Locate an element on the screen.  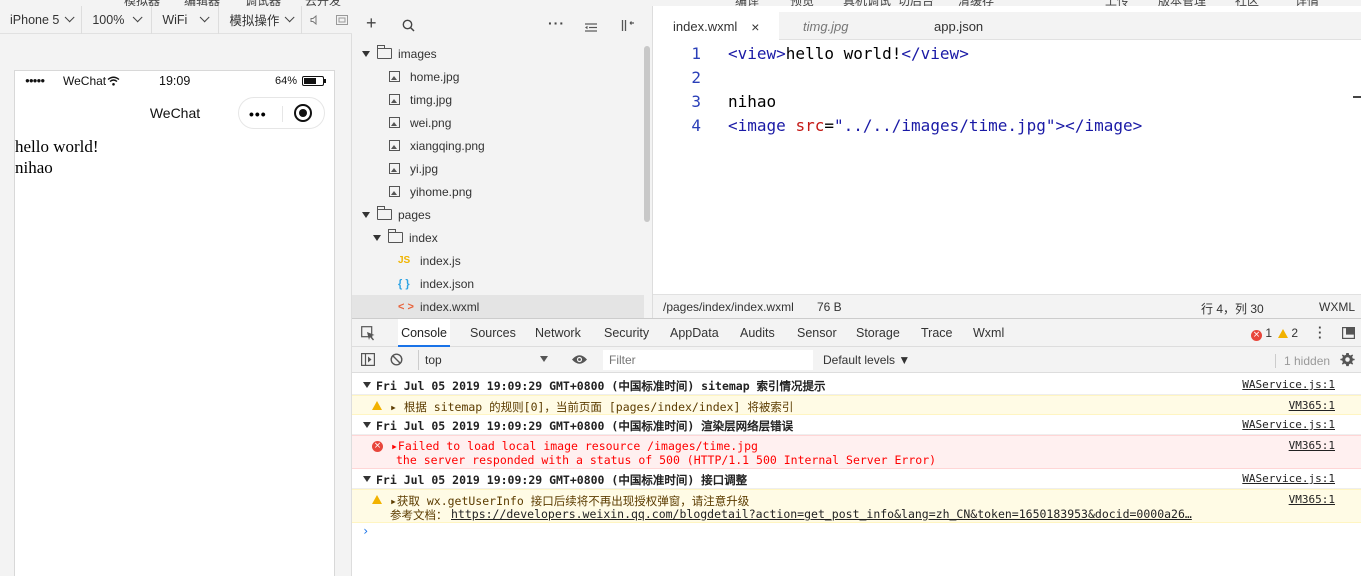
more-vertical-icon: · · · is located at coordinates (1320, 332).